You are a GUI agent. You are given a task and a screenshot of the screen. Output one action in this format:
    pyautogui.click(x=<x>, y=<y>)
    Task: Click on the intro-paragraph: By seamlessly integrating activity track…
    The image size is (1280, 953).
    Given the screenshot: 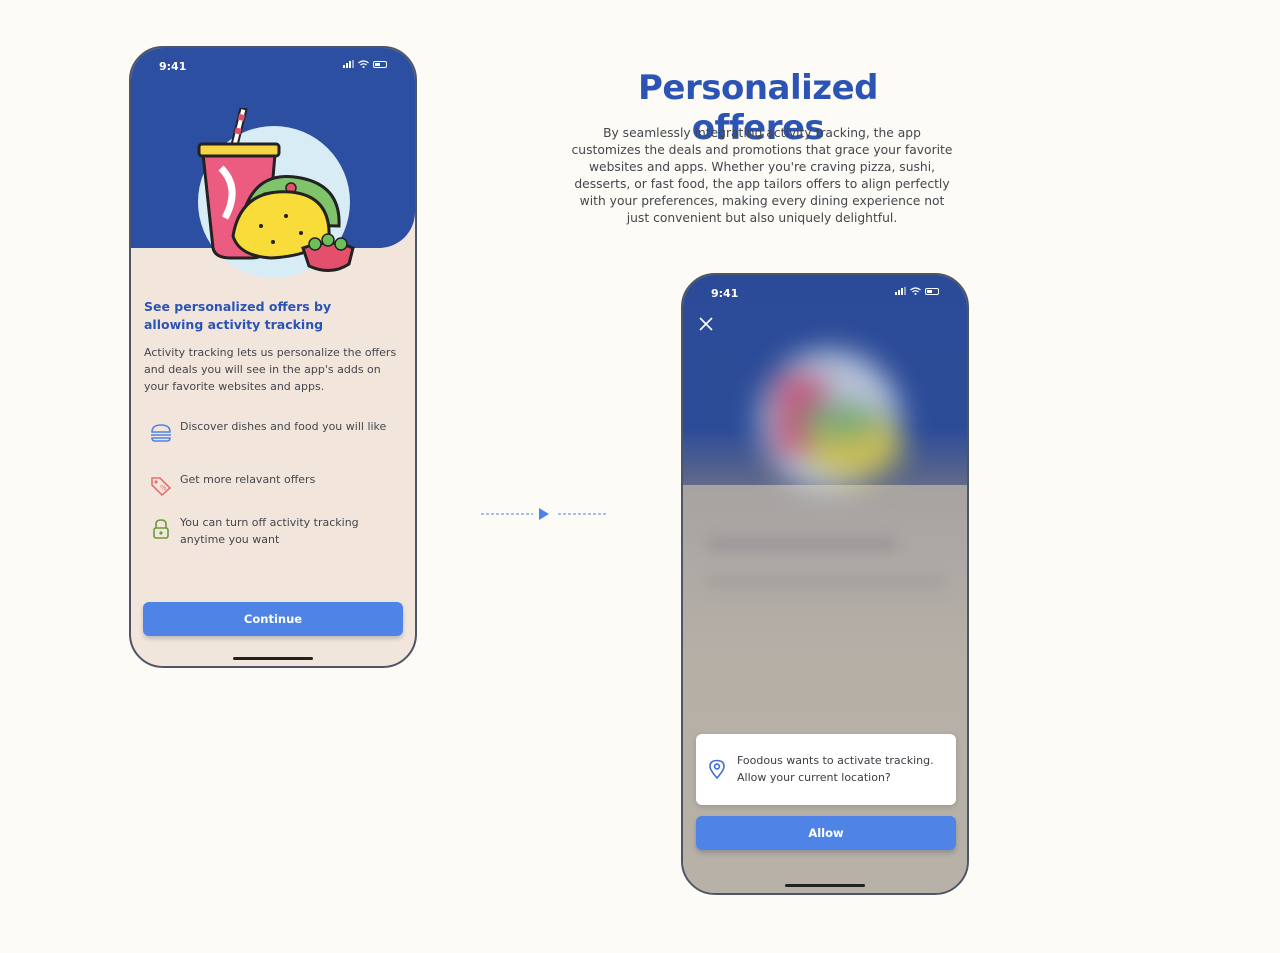 What is the action you would take?
    pyautogui.click(x=762, y=175)
    